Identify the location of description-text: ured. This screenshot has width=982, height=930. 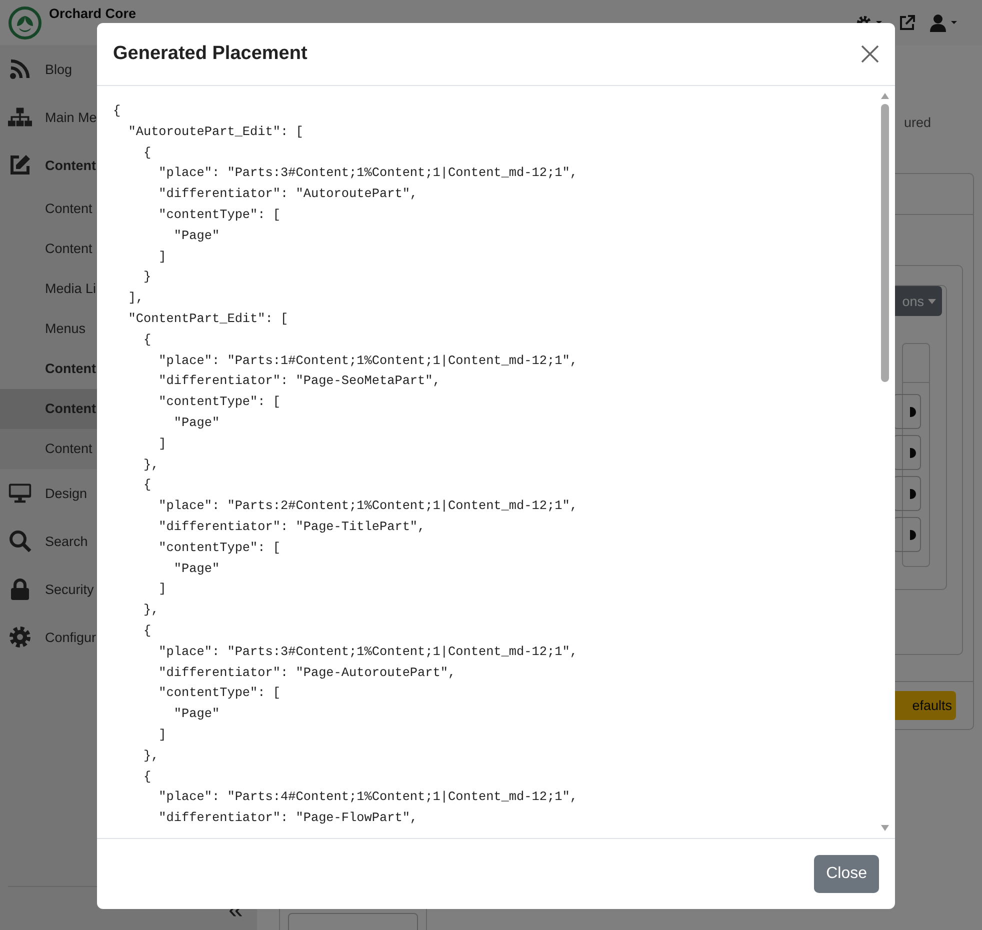
(918, 122).